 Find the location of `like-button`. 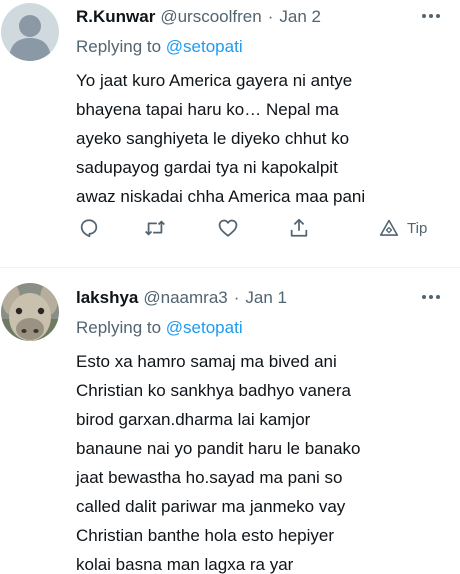

like-button is located at coordinates (228, 228).